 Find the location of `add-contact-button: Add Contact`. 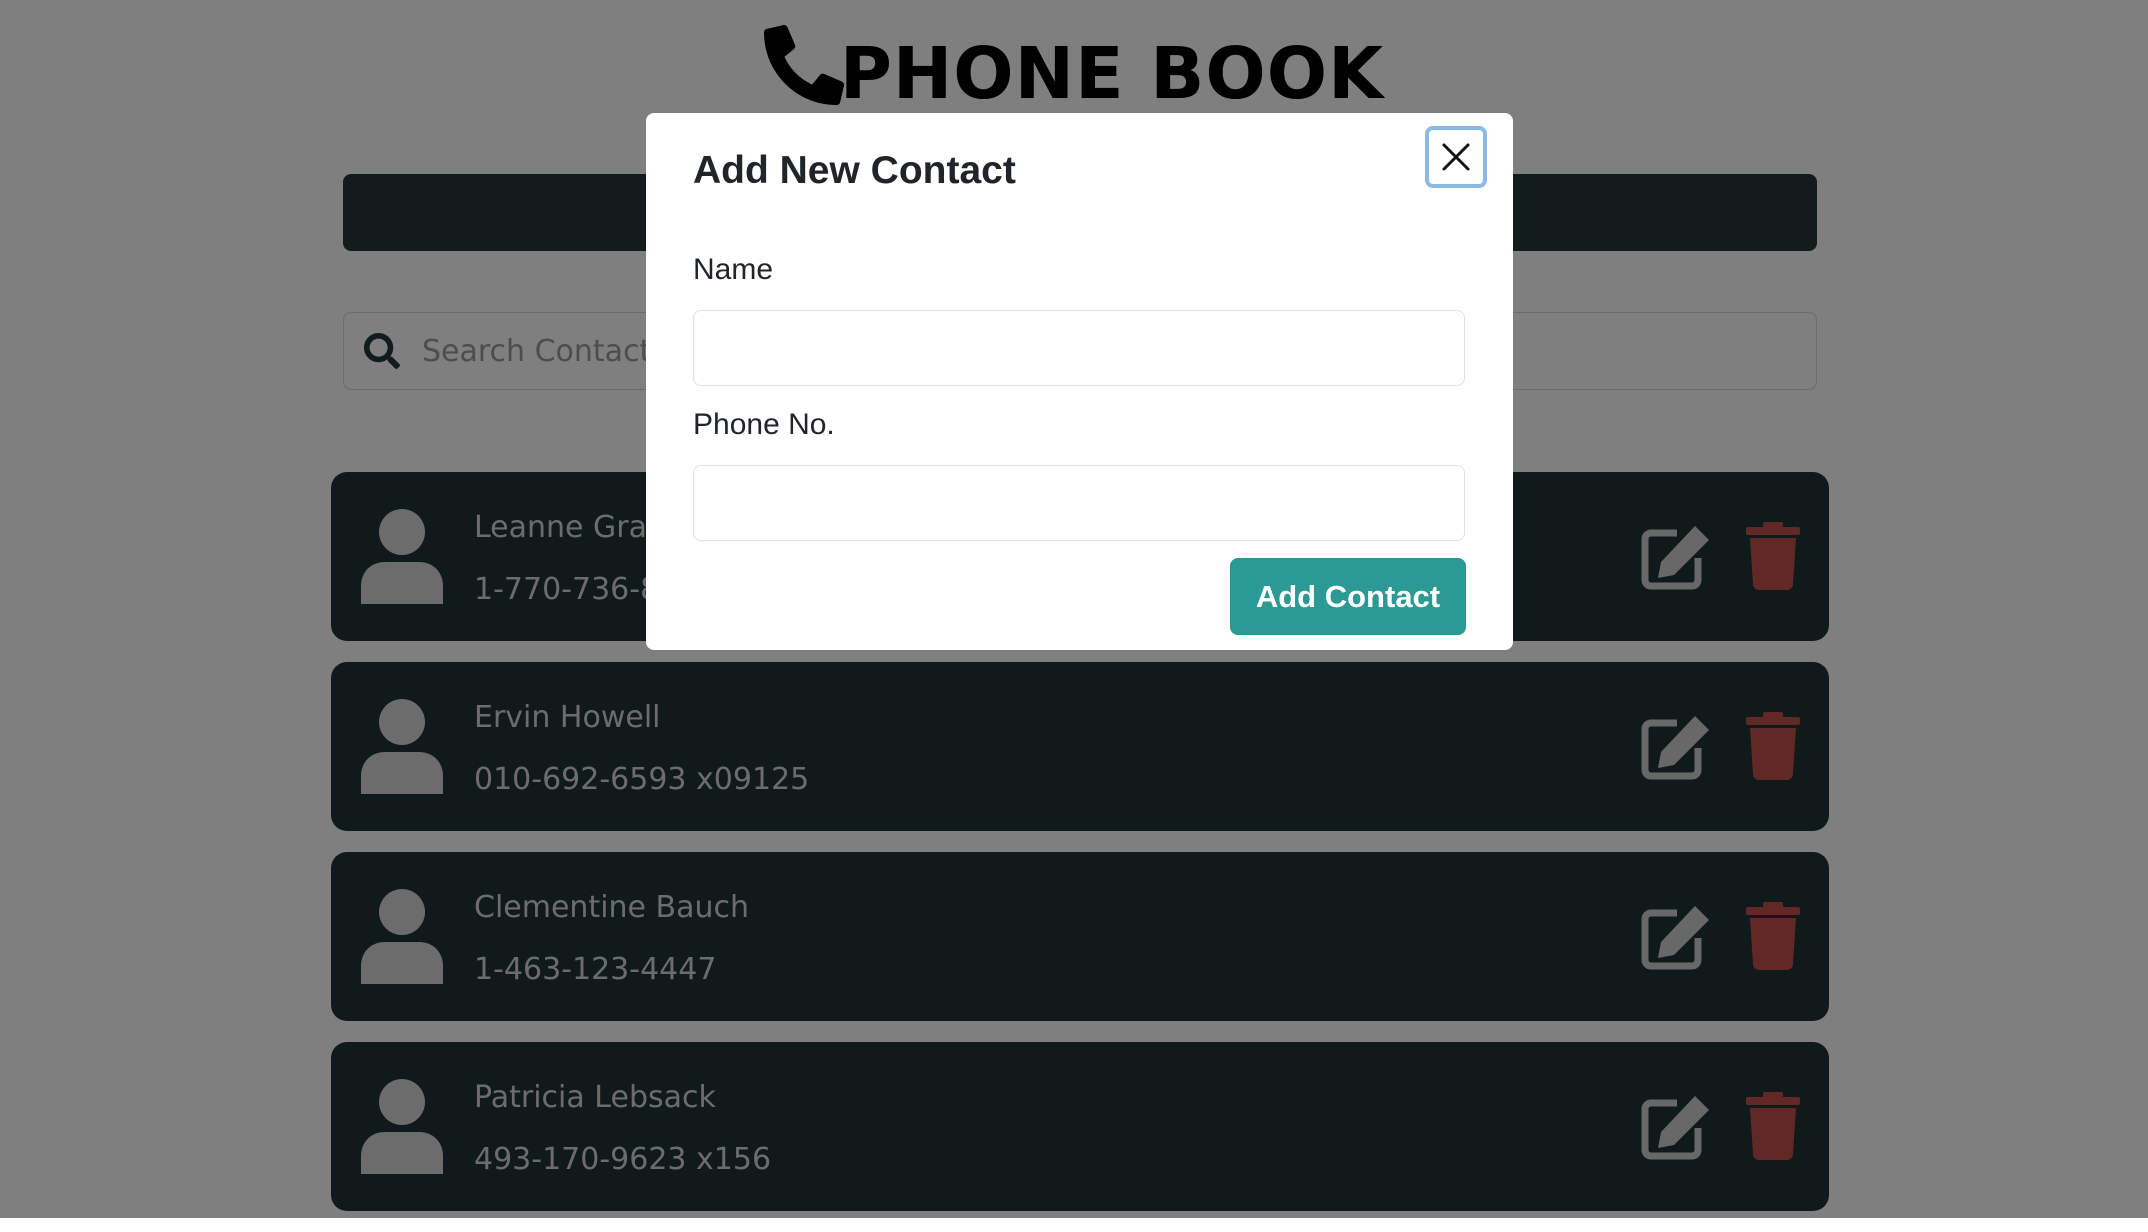

add-contact-button: Add Contact is located at coordinates (1348, 596).